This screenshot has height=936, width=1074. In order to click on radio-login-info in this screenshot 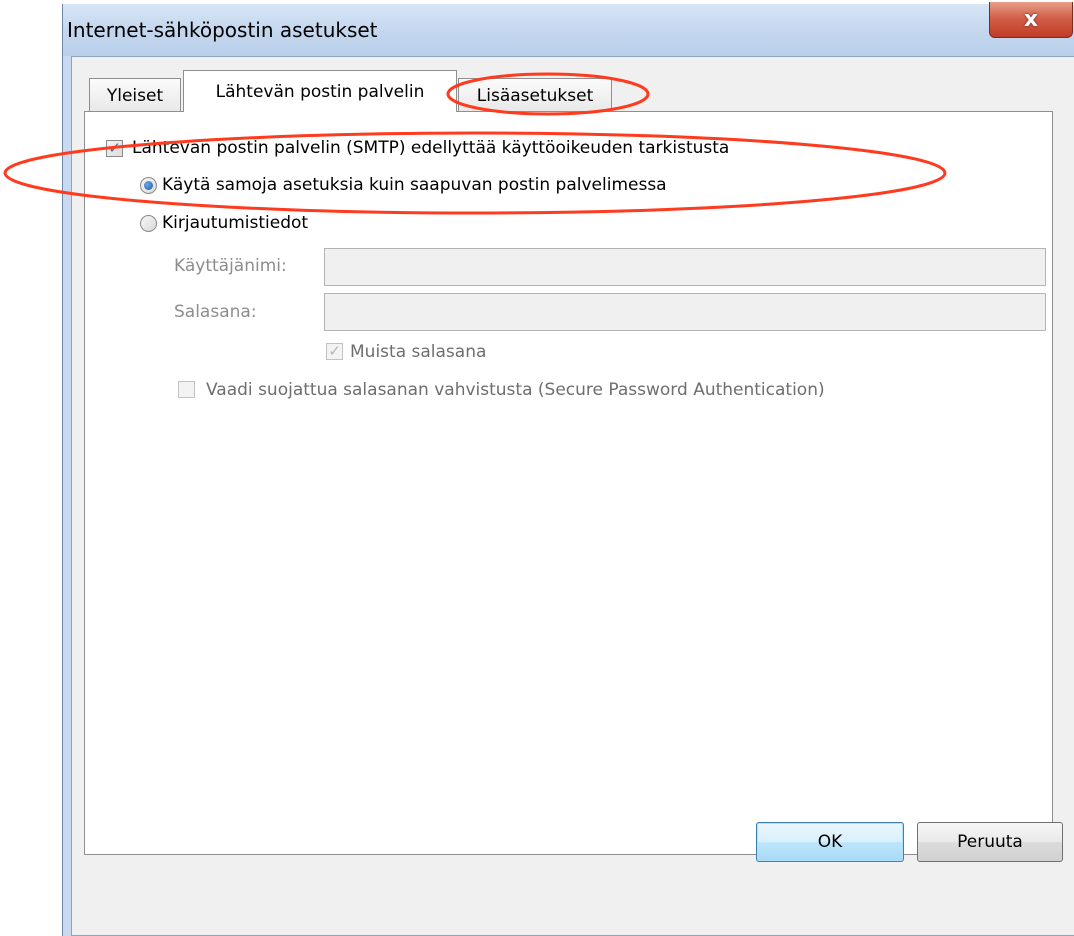, I will do `click(148, 223)`.